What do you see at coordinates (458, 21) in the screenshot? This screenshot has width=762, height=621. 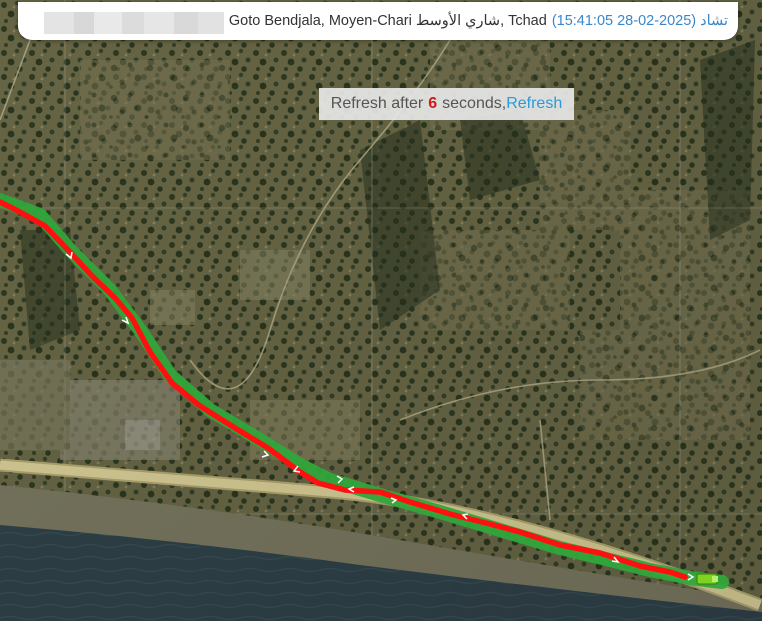 I see `address-arabic: شاري الأوسط` at bounding box center [458, 21].